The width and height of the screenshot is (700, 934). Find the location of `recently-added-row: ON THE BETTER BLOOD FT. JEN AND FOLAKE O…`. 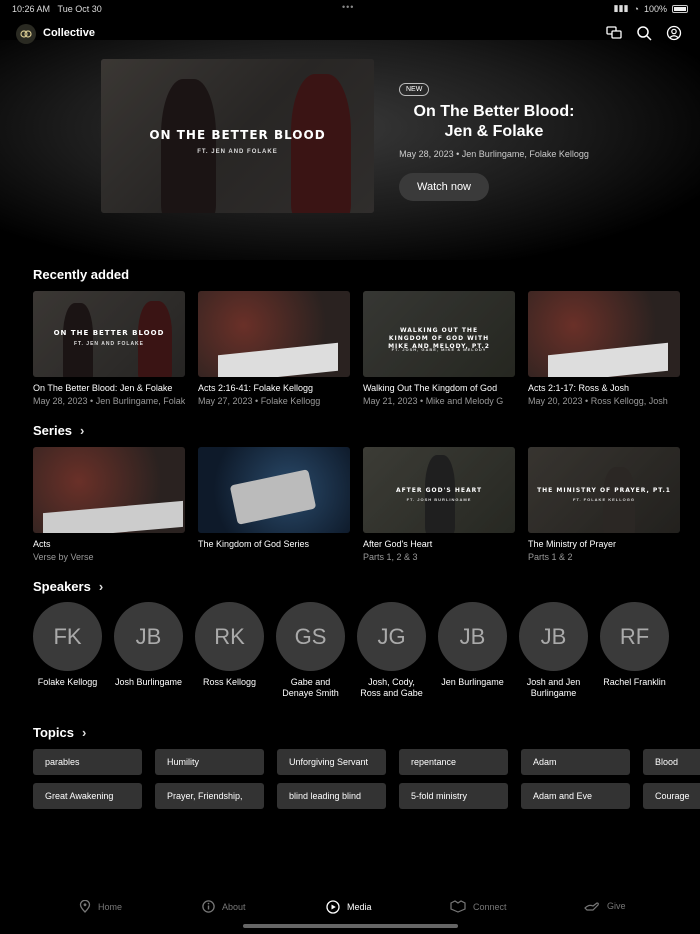

recently-added-row: ON THE BETTER BLOOD FT. JEN AND FOLAKE O… is located at coordinates (356, 348).